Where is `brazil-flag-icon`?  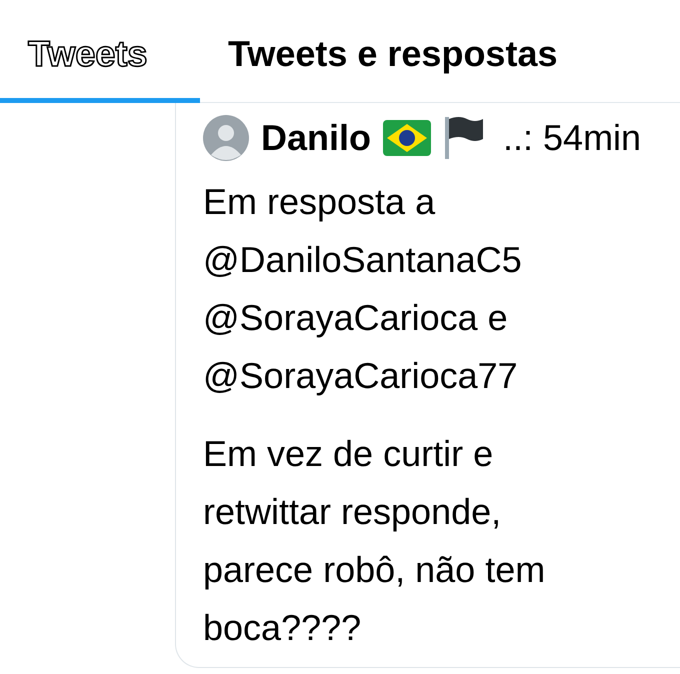 brazil-flag-icon is located at coordinates (407, 138).